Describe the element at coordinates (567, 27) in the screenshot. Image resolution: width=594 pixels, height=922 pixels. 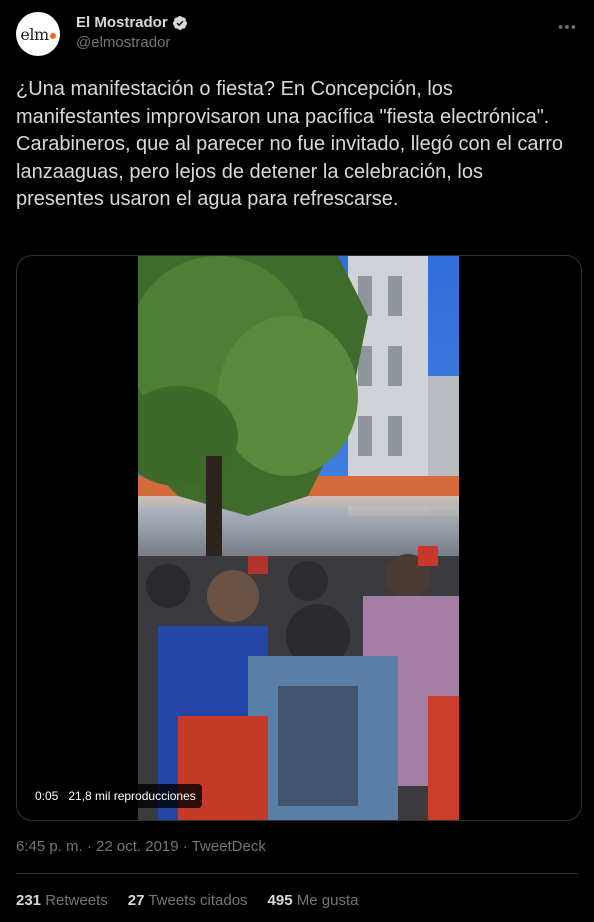
I see `more-options-icon` at that location.